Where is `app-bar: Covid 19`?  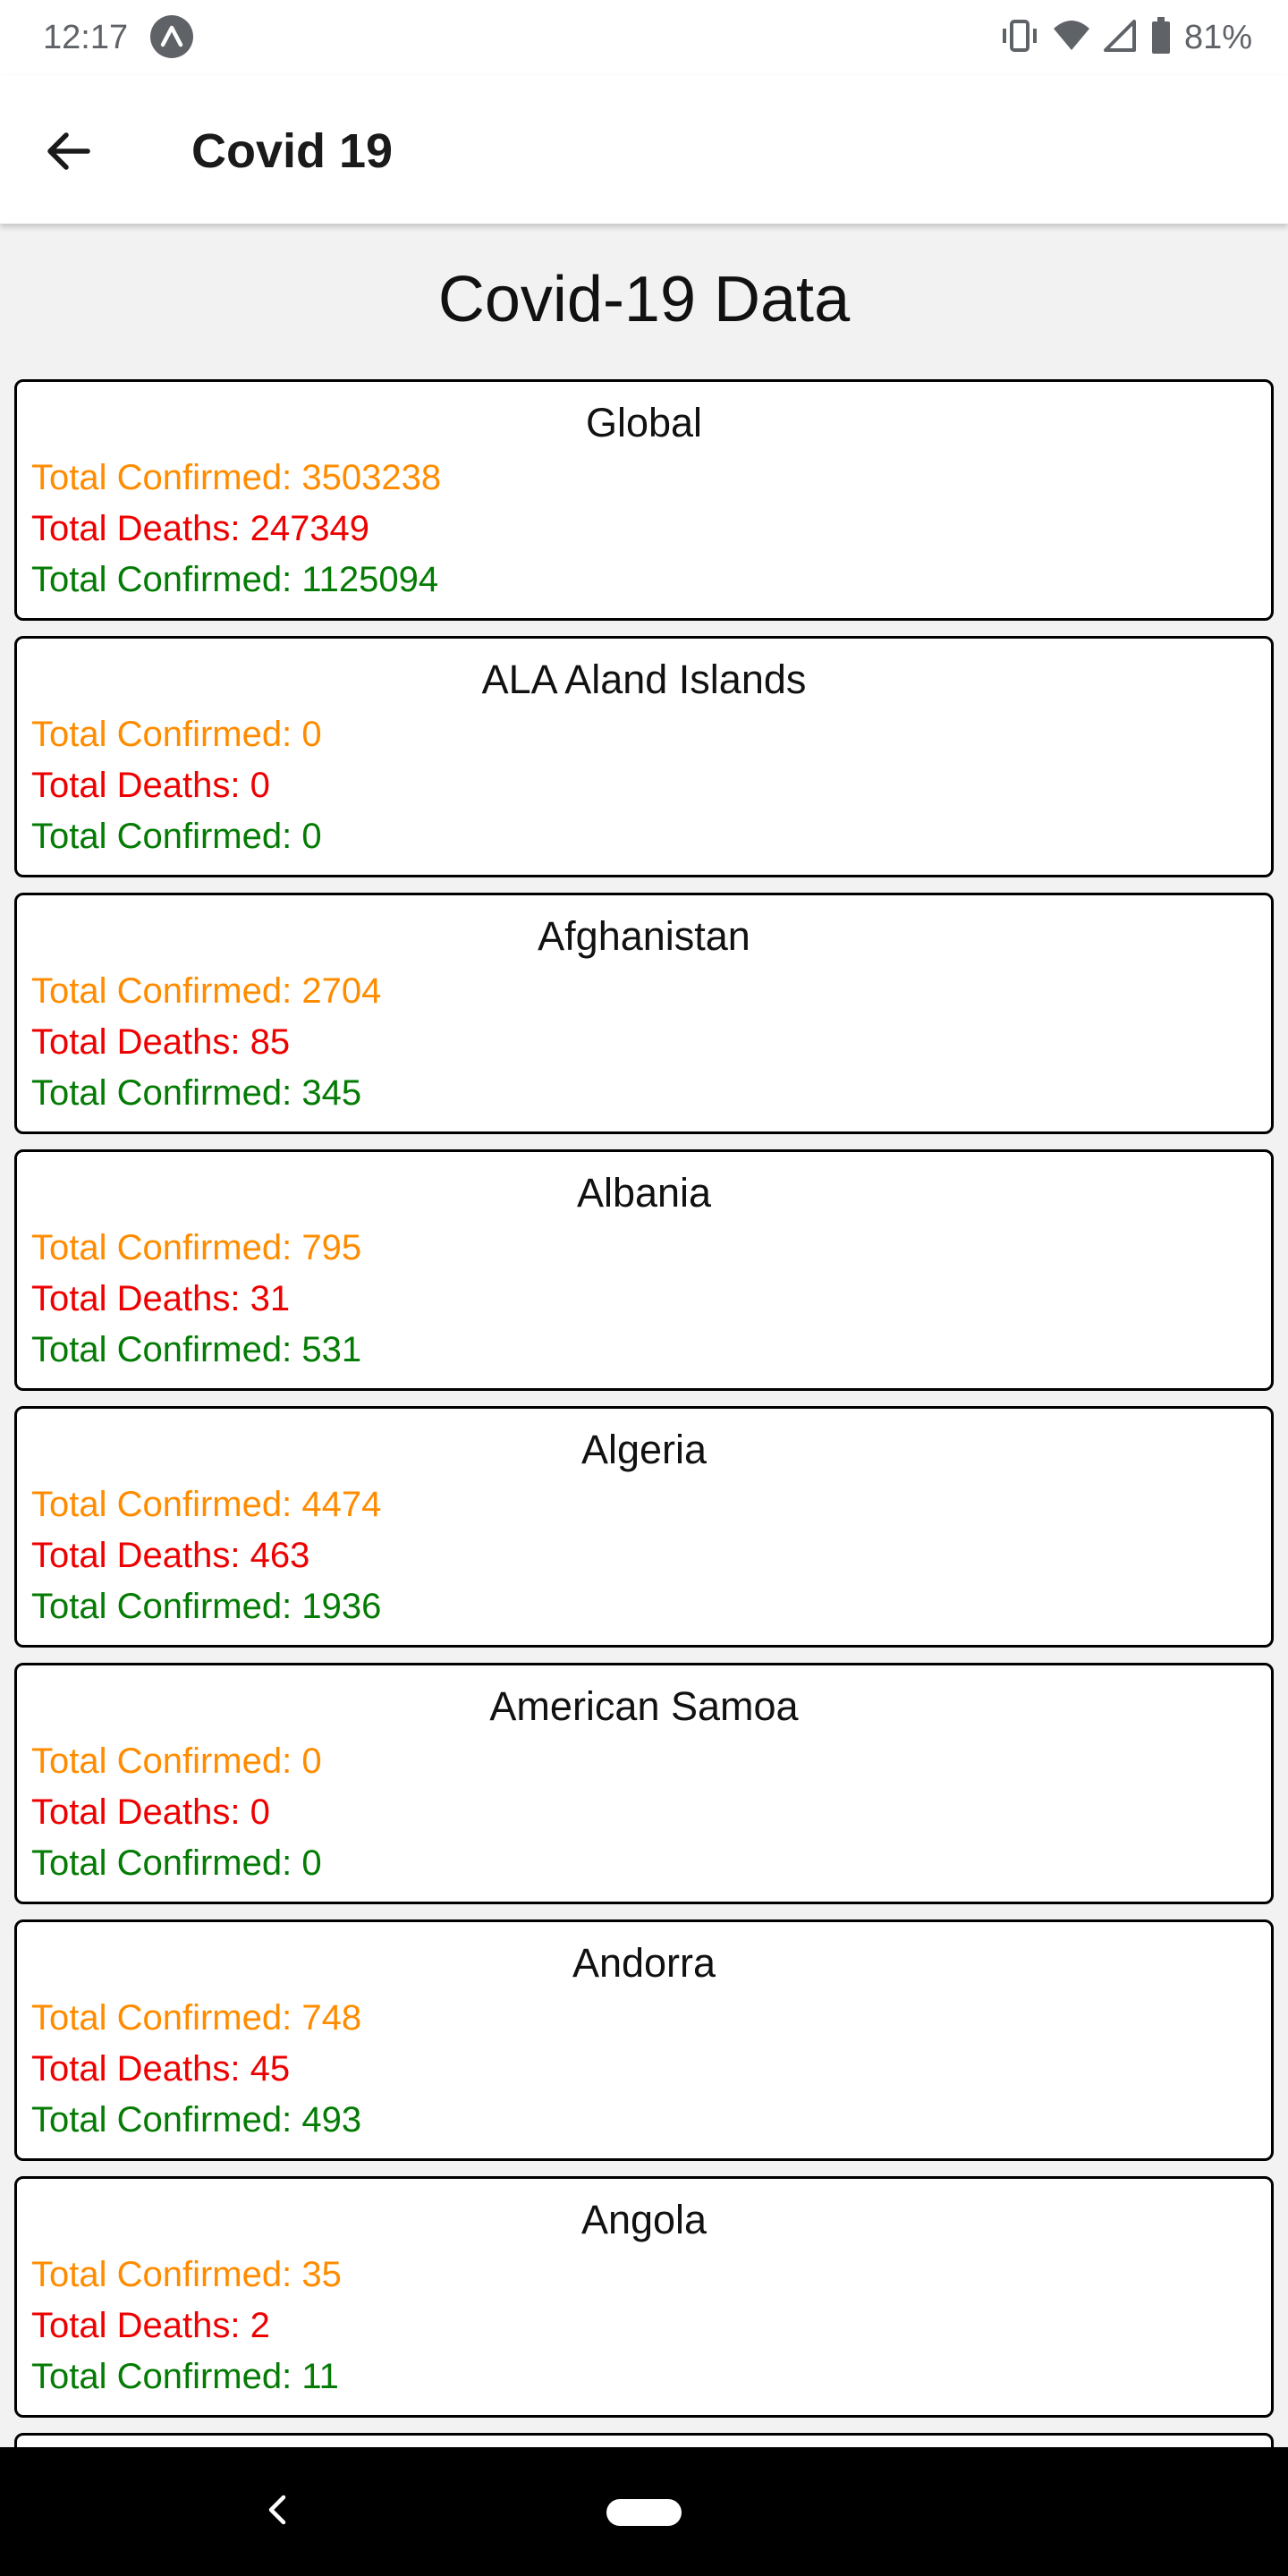
app-bar: Covid 19 is located at coordinates (644, 149).